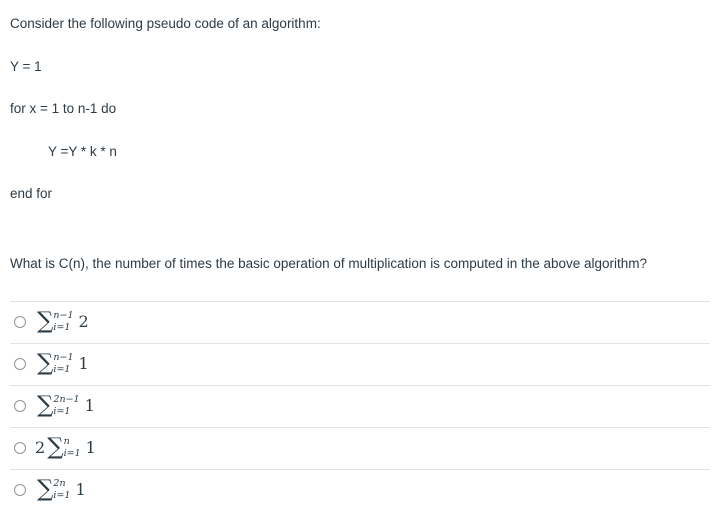 The width and height of the screenshot is (720, 523). Describe the element at coordinates (83, 322) in the screenshot. I see `answer-1-summand: 2` at that location.